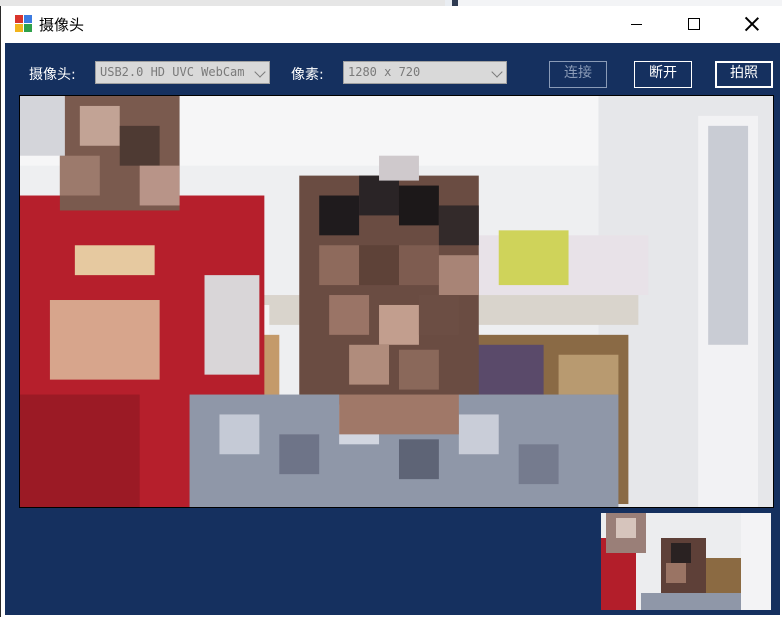  I want to click on minimize-button, so click(636, 24).